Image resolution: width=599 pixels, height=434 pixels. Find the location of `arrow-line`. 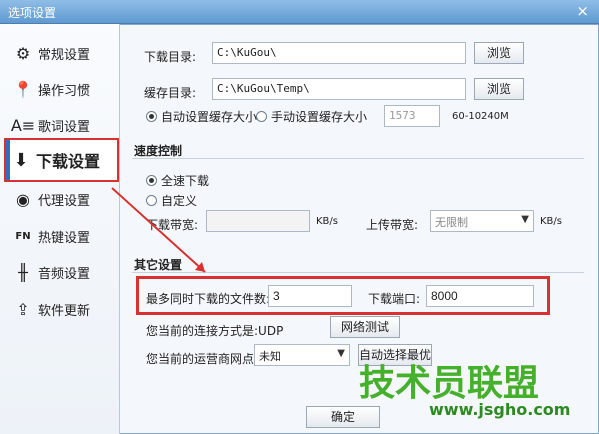

arrow-line is located at coordinates (158, 230).